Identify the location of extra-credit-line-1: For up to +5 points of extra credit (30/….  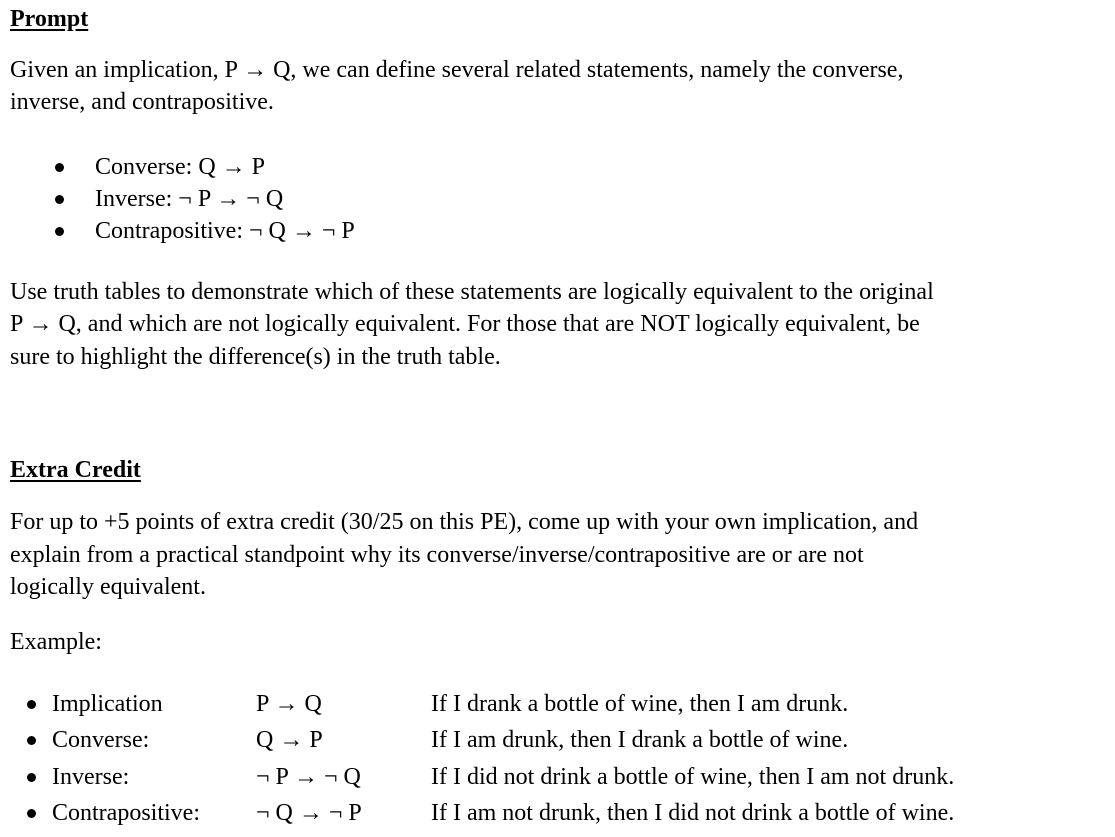
(464, 522).